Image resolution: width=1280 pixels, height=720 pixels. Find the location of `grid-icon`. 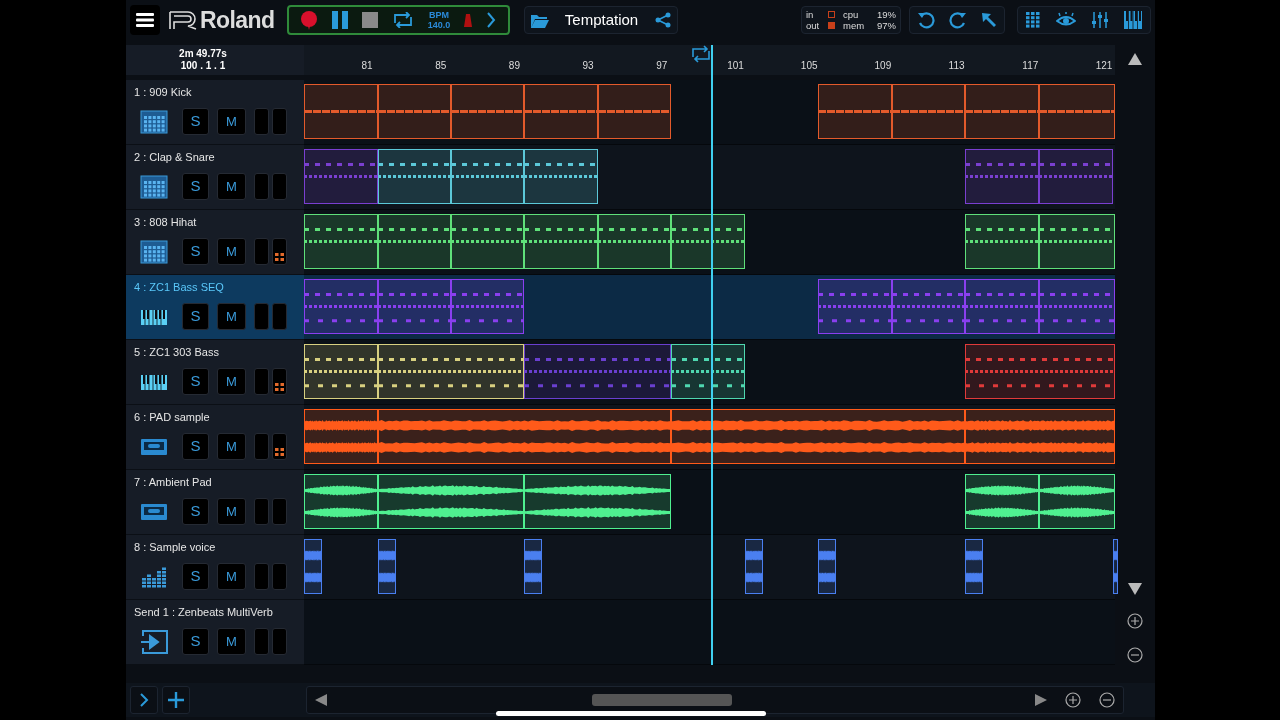

grid-icon is located at coordinates (1033, 20).